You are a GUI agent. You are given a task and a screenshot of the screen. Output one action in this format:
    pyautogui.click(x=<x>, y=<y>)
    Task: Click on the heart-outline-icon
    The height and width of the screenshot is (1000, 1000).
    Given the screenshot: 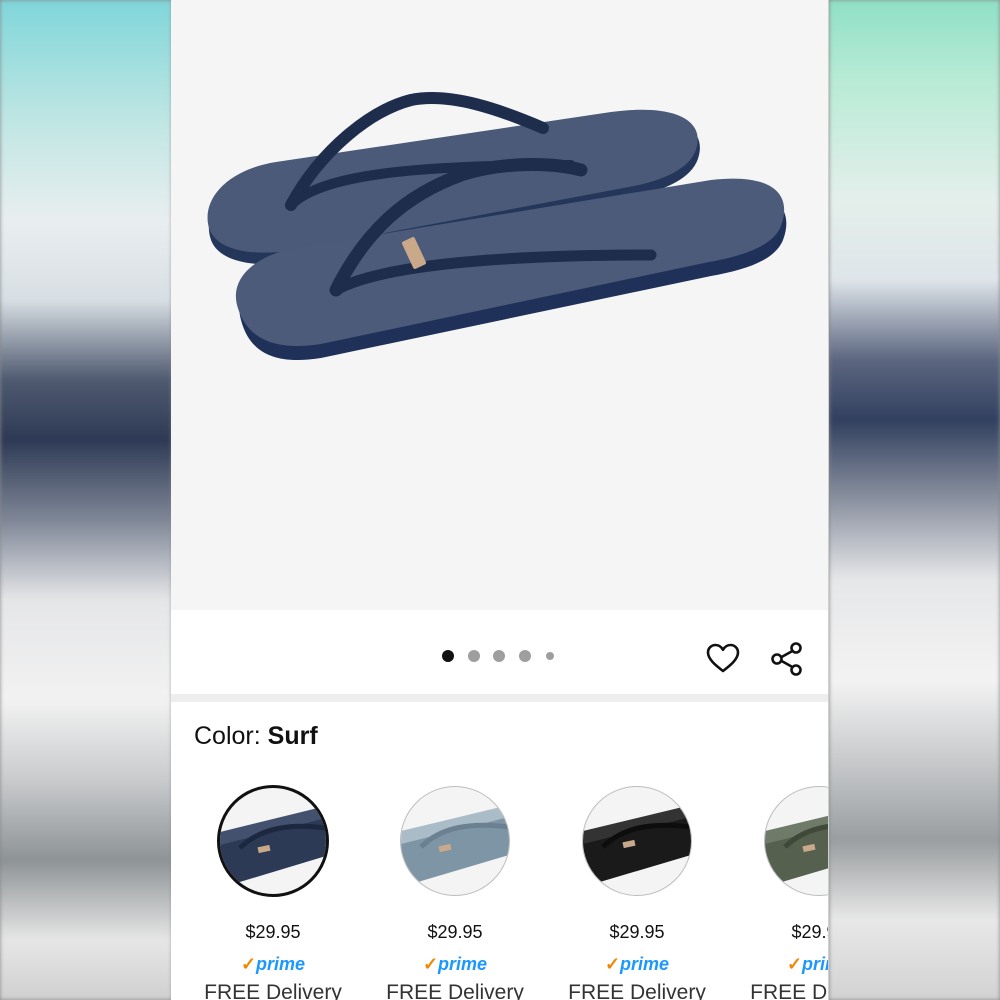 What is the action you would take?
    pyautogui.click(x=723, y=658)
    